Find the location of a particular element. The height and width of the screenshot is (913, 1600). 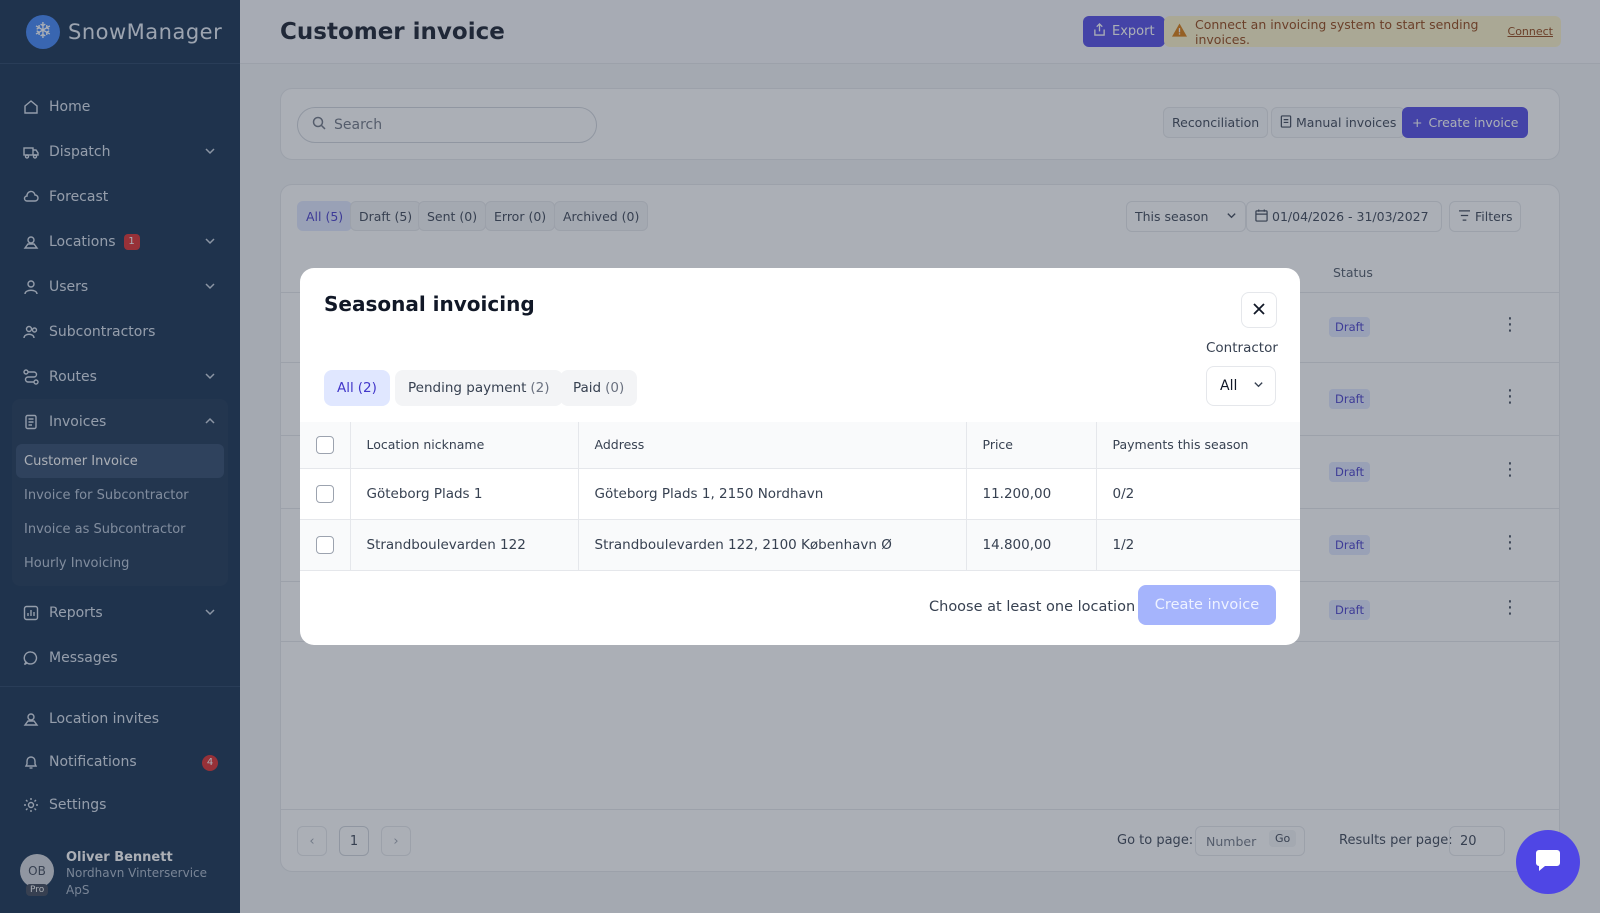

payments-cell: 1/2 is located at coordinates (1198, 545).